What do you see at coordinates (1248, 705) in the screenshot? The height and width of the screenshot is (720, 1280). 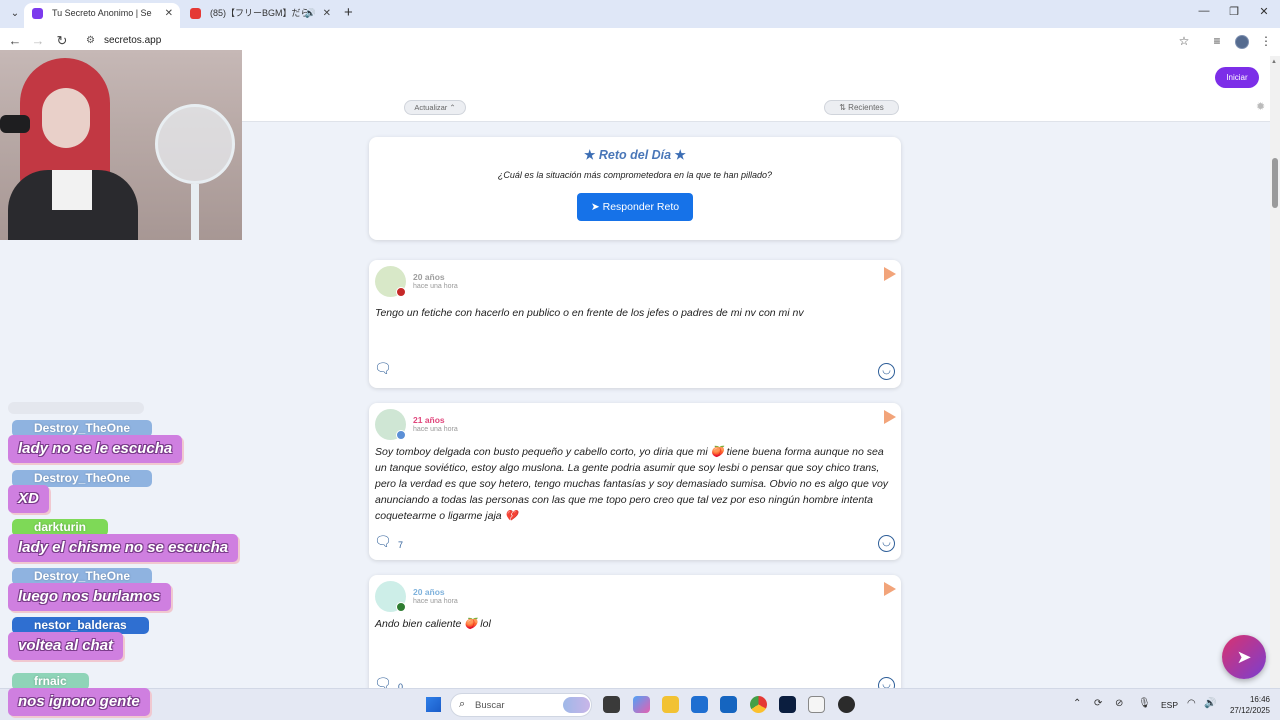 I see `taskbar-clock: 16:46 27/12/2025` at bounding box center [1248, 705].